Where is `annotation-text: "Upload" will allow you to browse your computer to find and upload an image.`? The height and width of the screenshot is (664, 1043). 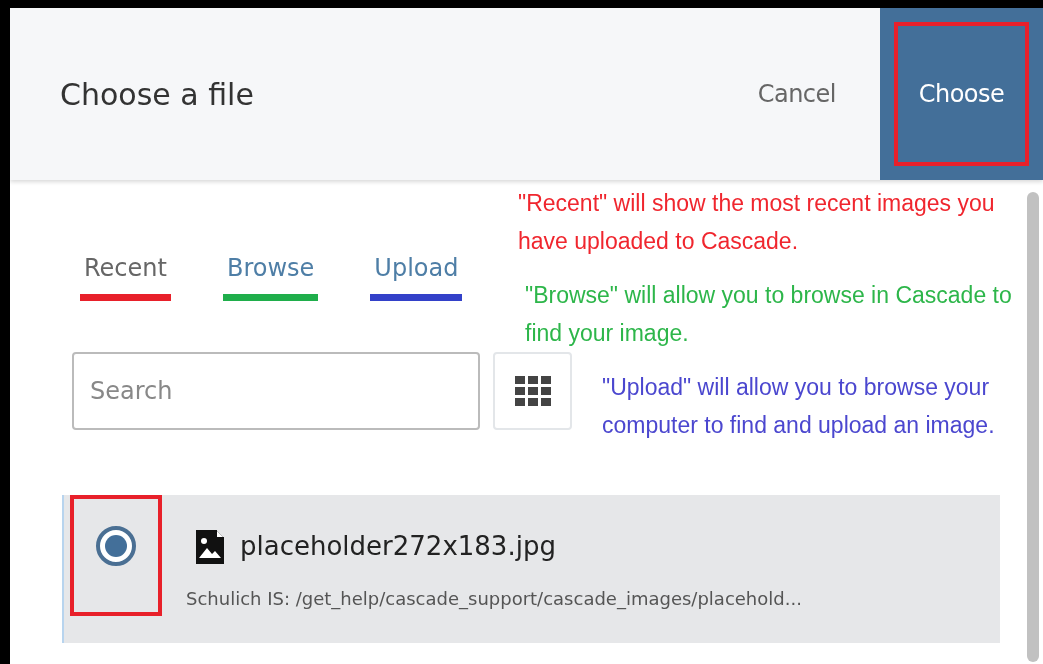
annotation-text: "Upload" will allow you to browse your computer to find and upload an image. is located at coordinates (799, 406).